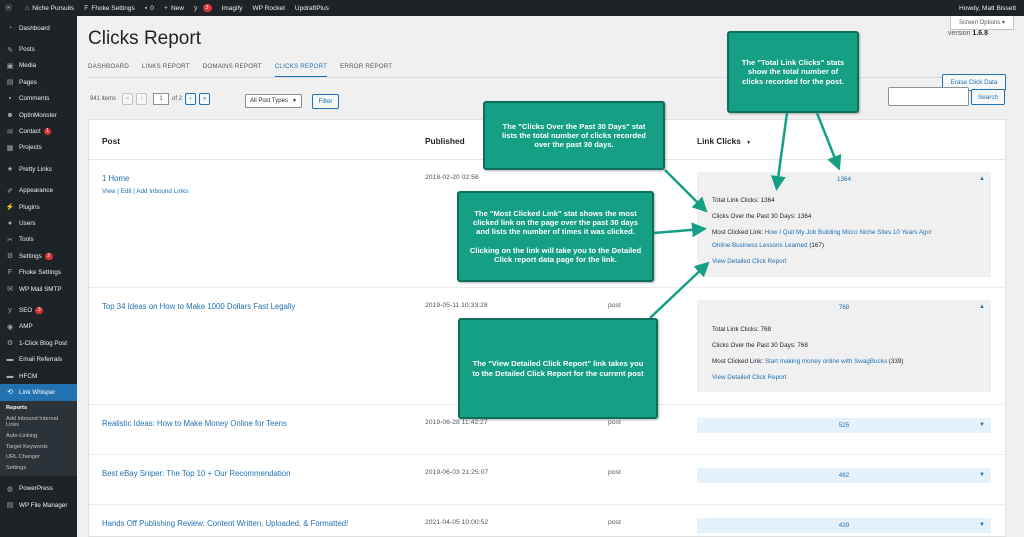 The height and width of the screenshot is (537, 1024). Describe the element at coordinates (452, 177) in the screenshot. I see `published-date: 2018-02-20 02:58` at that location.